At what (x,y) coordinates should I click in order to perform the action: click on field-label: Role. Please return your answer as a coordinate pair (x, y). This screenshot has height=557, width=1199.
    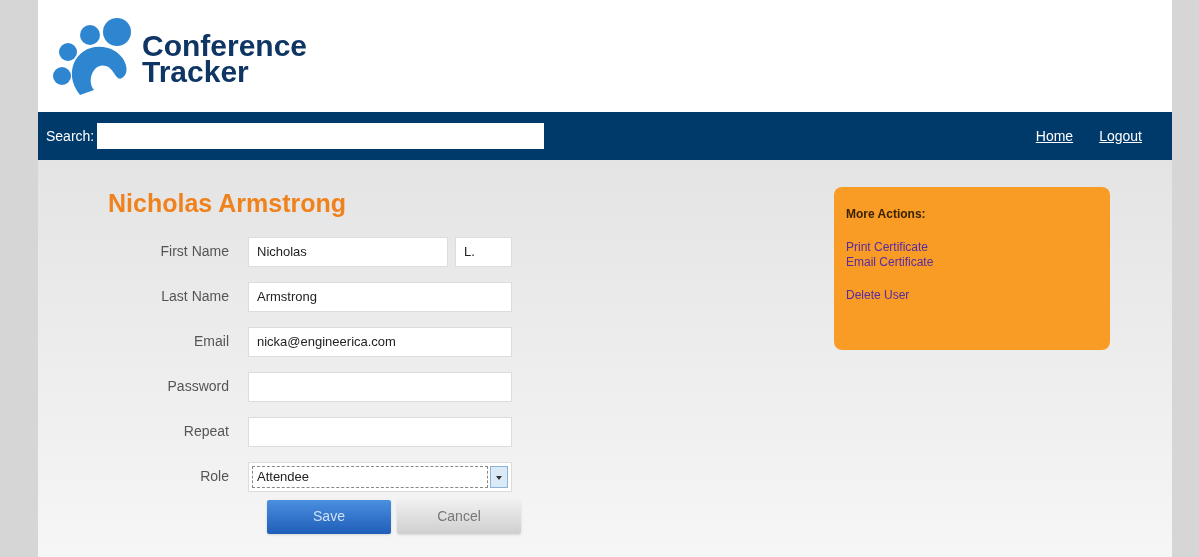
    Looking at the image, I should click on (214, 476).